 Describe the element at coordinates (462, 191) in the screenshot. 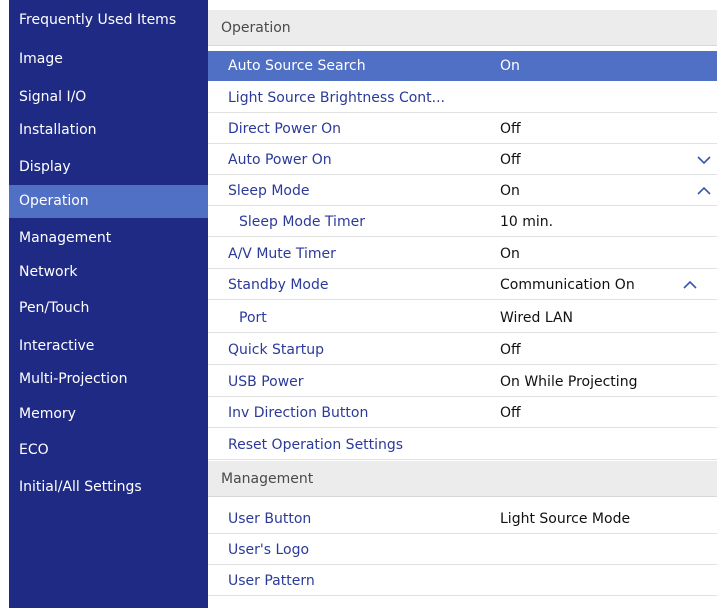

I see `menu-row-sleep-mode: Sleep Mode On` at that location.